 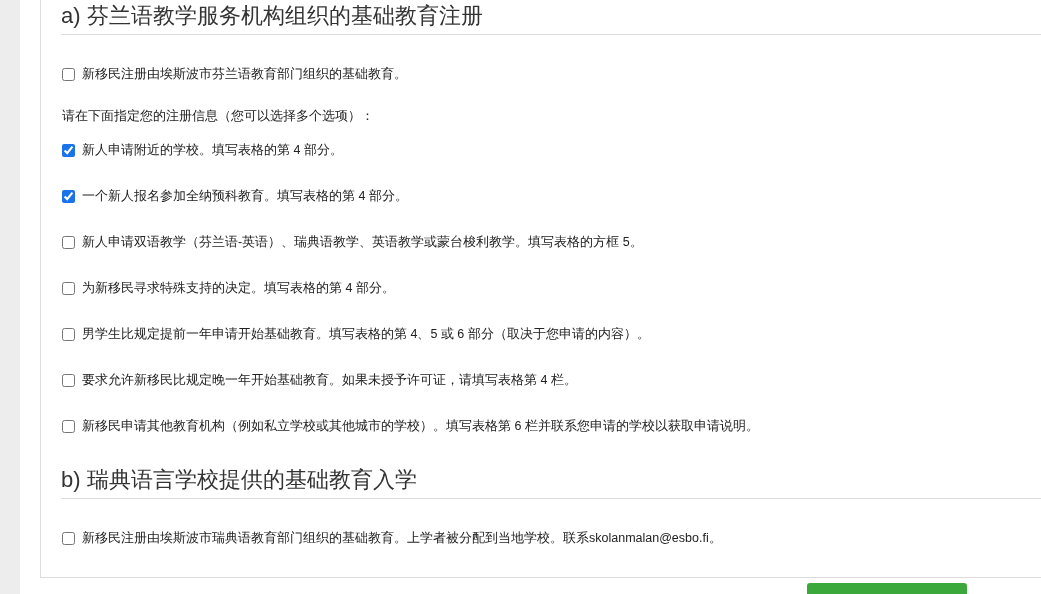 I want to click on checkbox-label: 新人申请附近的学校。填写表格的第 4 部分。, so click(x=212, y=150).